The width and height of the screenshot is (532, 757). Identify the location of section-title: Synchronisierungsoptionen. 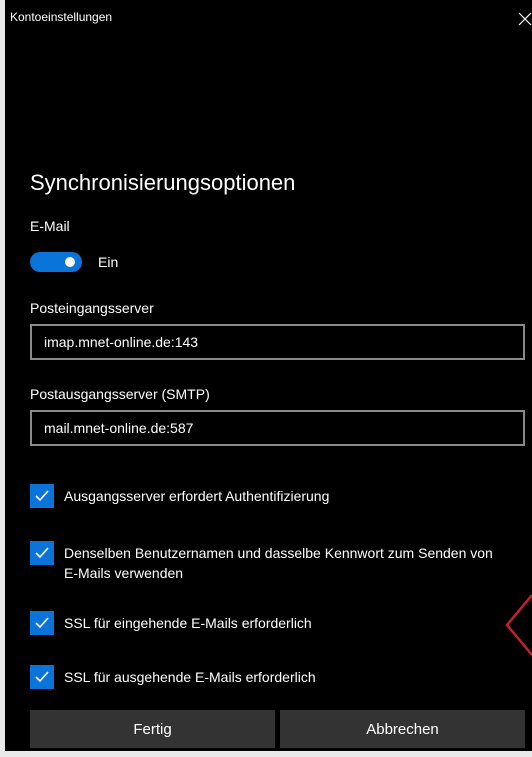
(163, 182).